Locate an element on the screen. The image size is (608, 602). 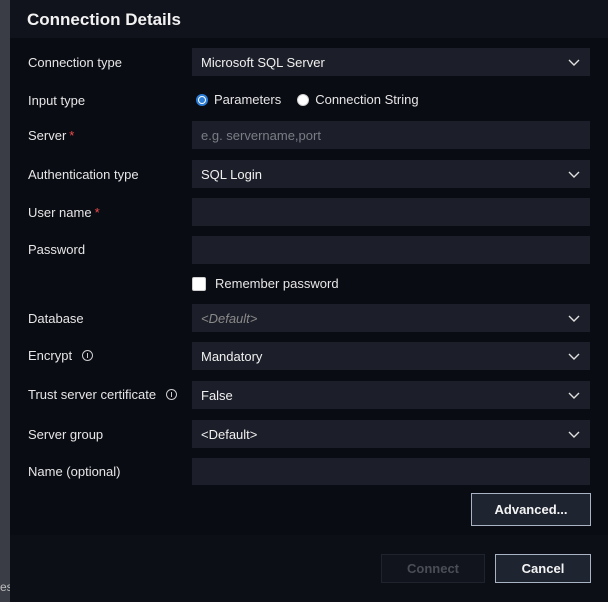
cancel-button: Cancel is located at coordinates (543, 568).